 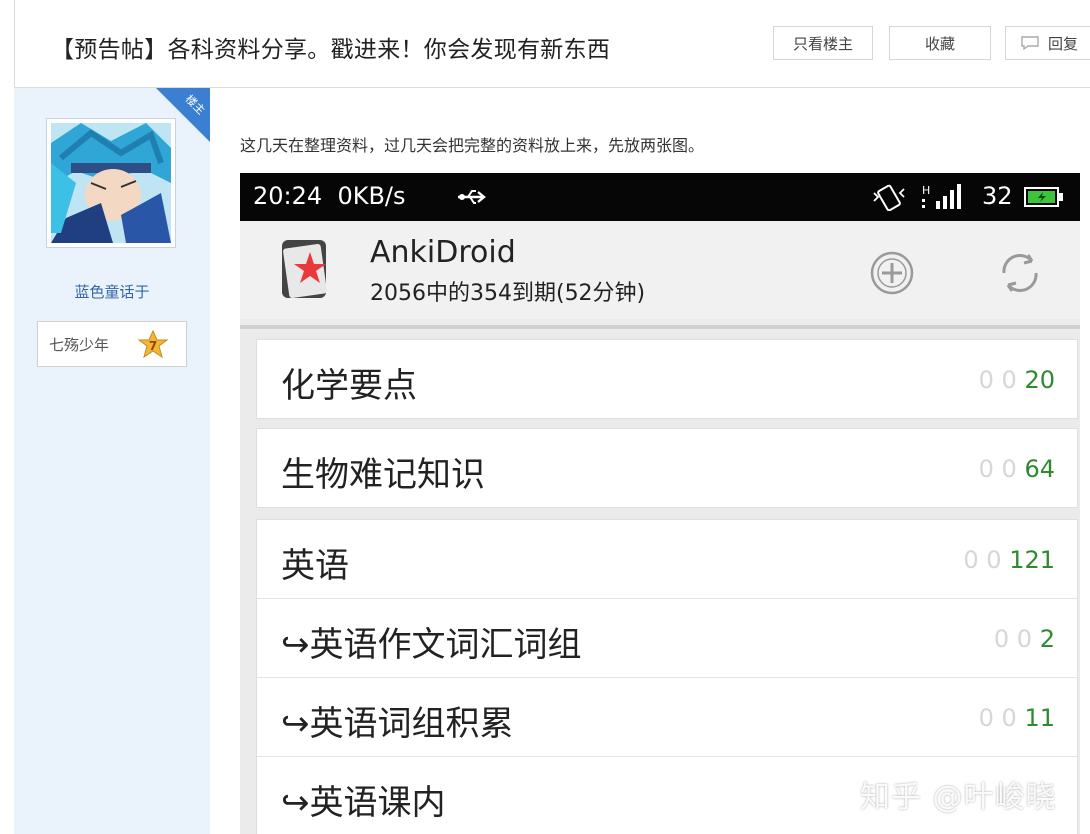 I want to click on level-number: 7, so click(x=153, y=346).